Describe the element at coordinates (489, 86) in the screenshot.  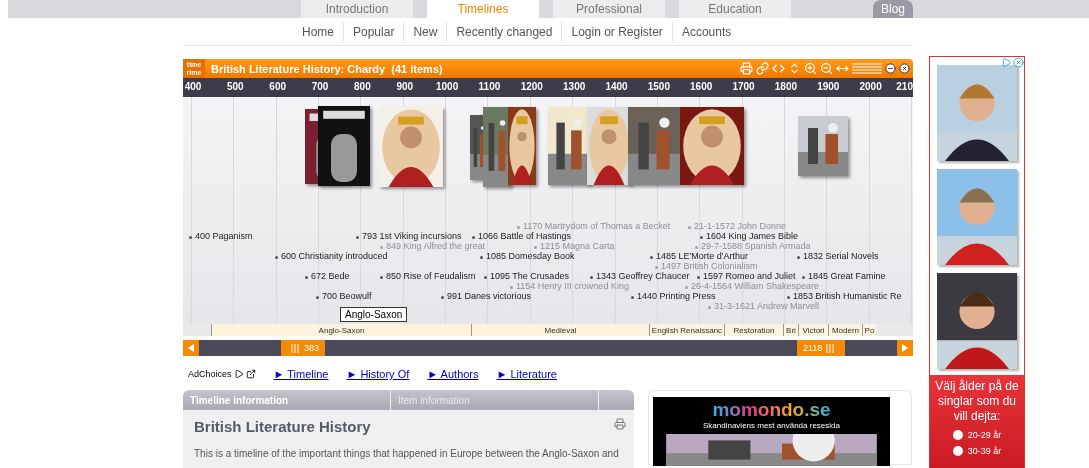
I see `year-label: 1100` at that location.